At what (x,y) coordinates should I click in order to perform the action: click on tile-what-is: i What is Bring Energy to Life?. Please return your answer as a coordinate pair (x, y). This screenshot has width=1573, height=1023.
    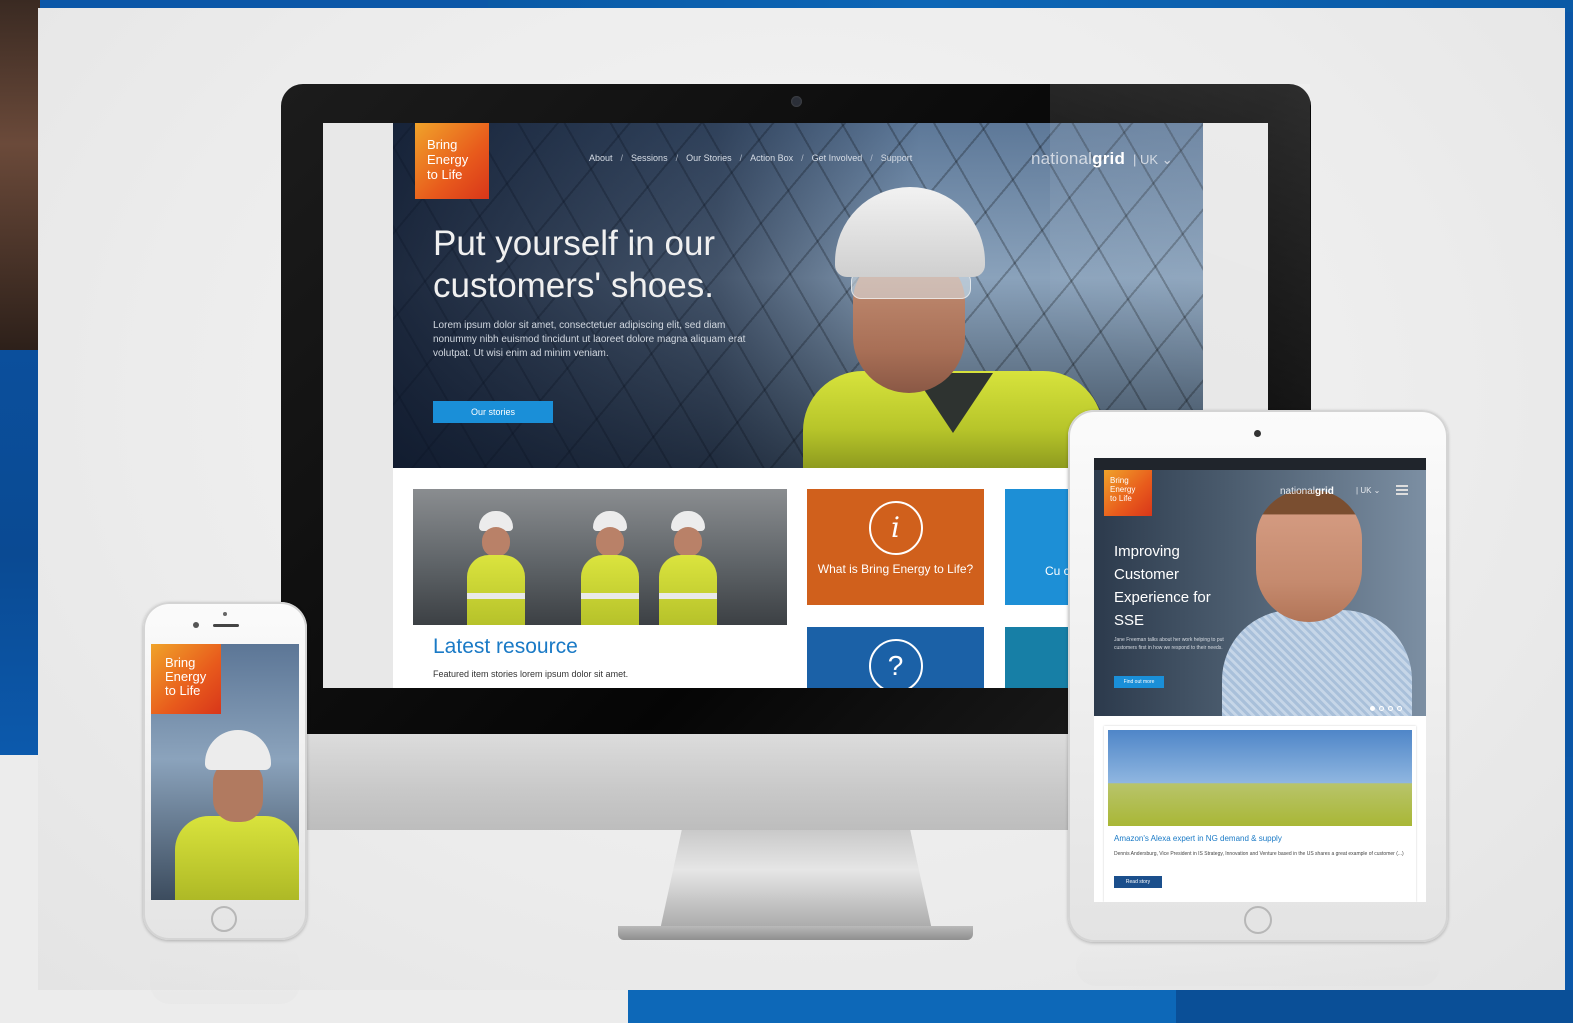
    Looking at the image, I should click on (895, 547).